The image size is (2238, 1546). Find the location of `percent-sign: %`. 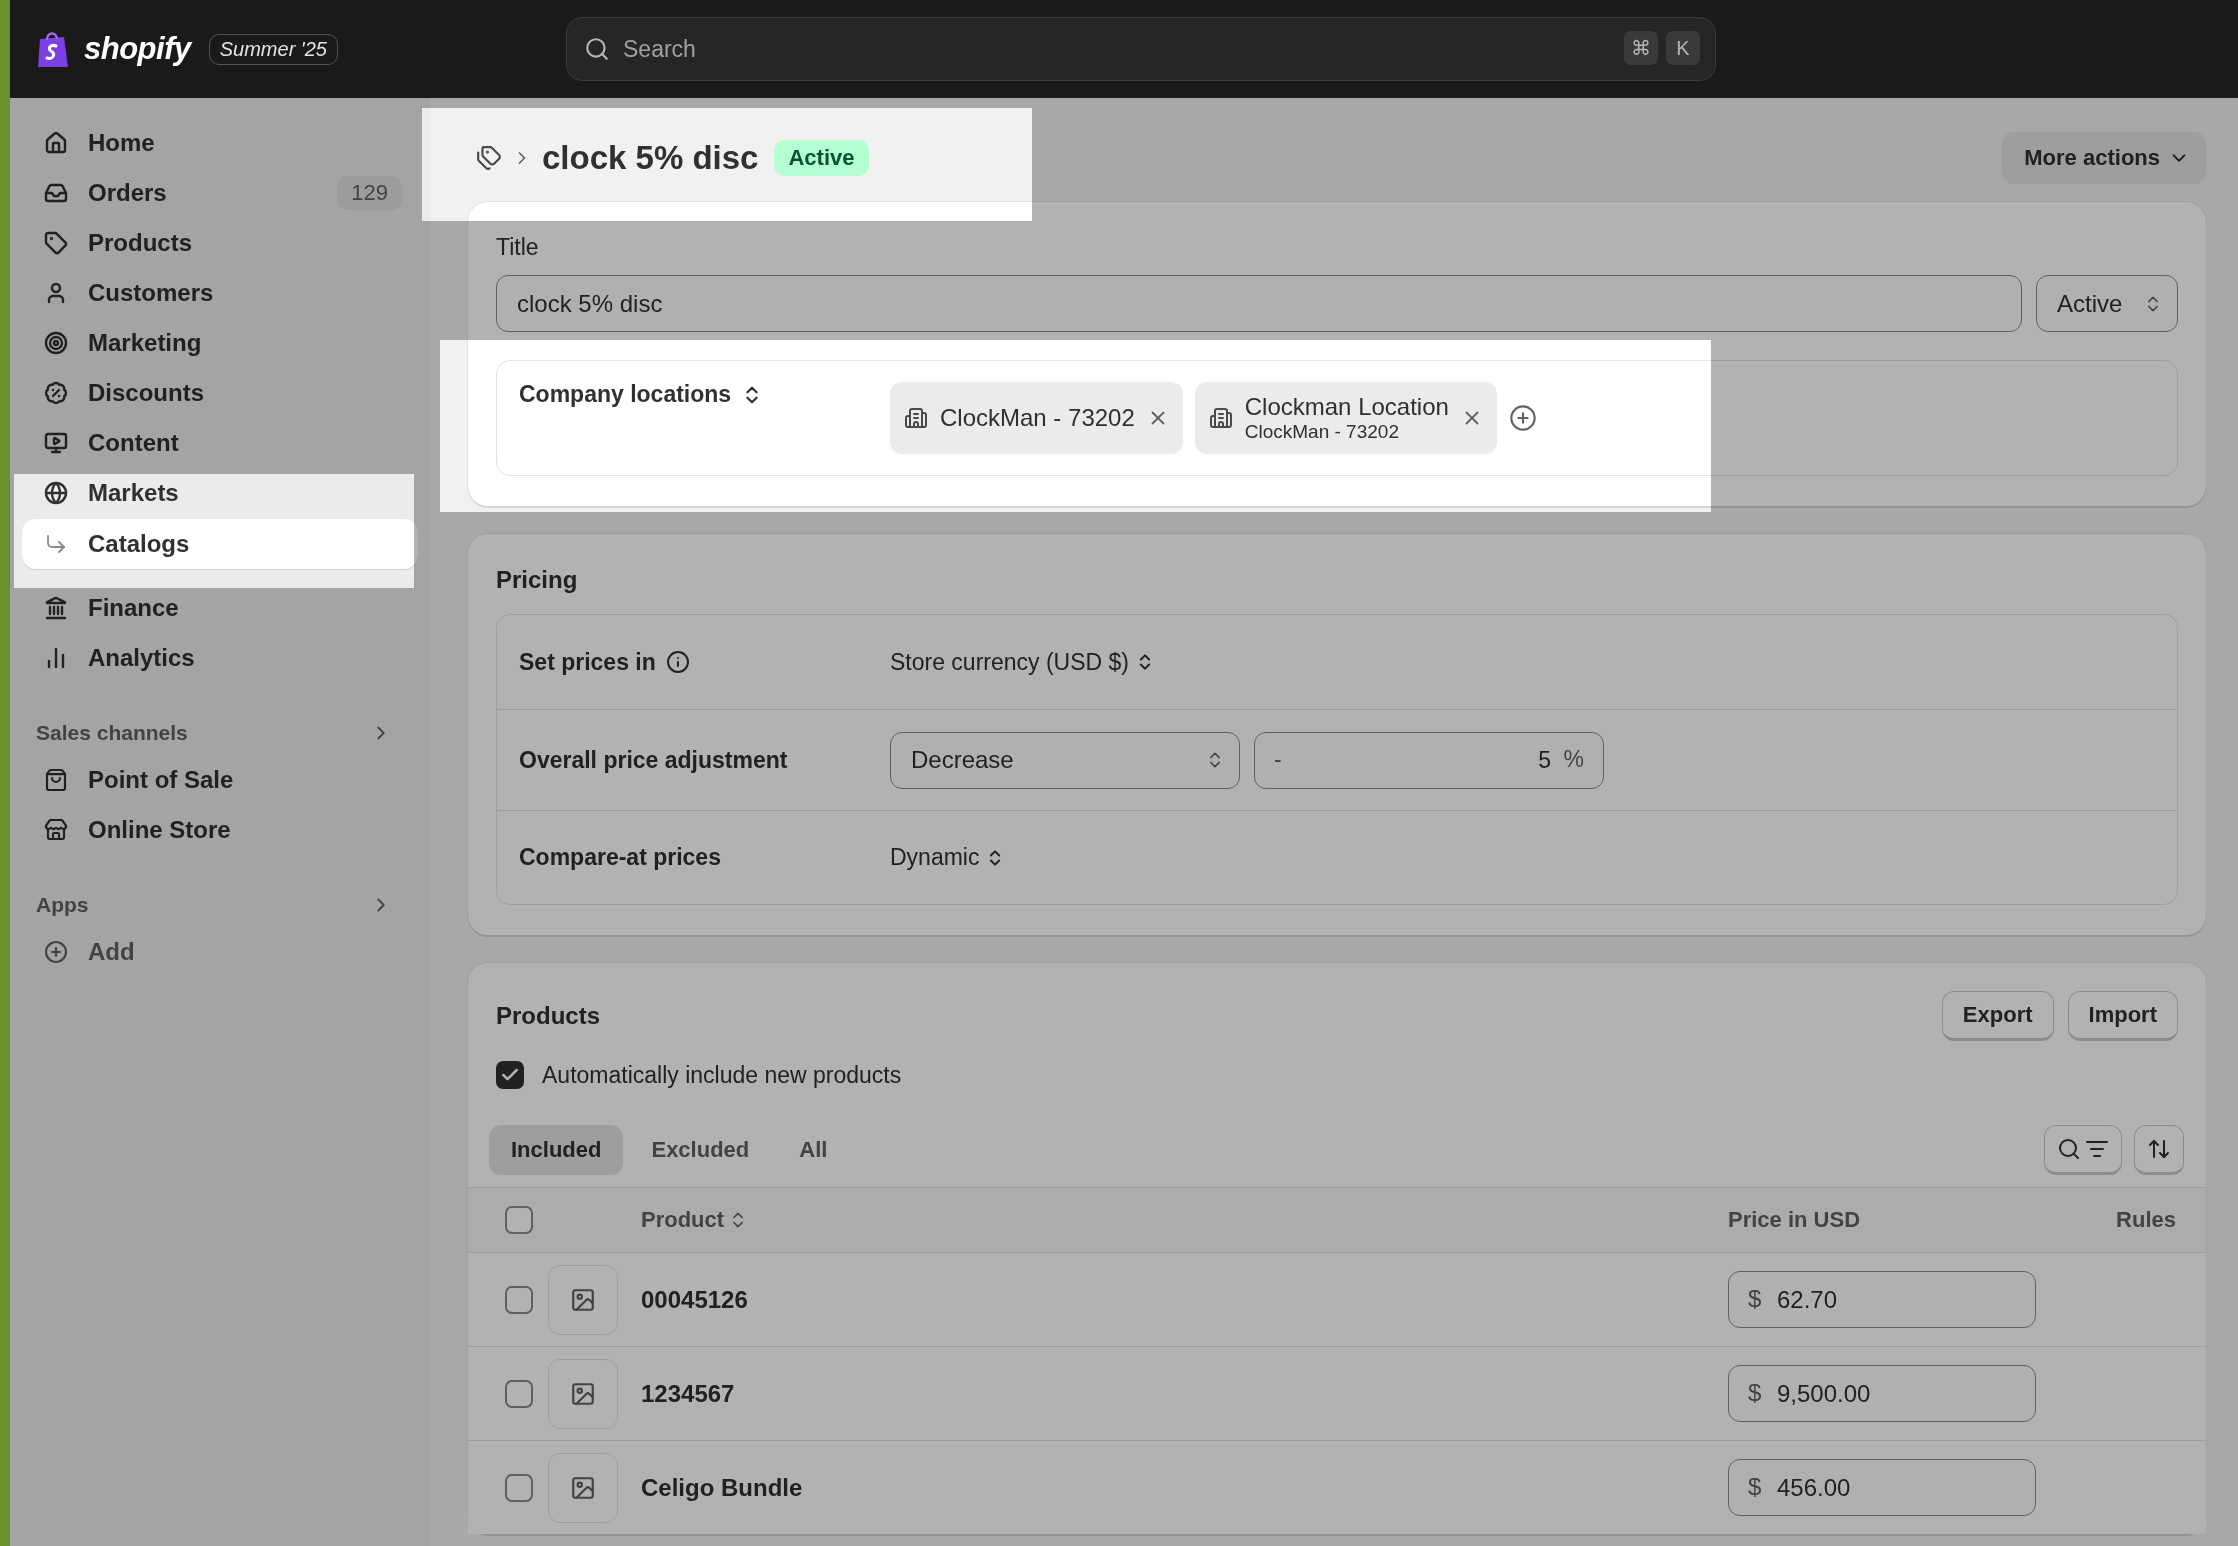

percent-sign: % is located at coordinates (1573, 759).